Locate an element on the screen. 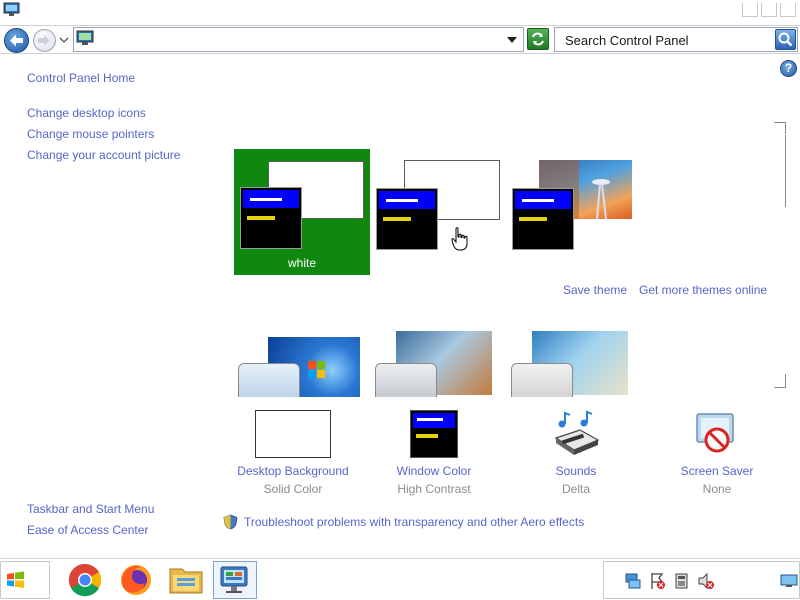 This screenshot has height=600, width=800. screen-saver-none-icon is located at coordinates (715, 433).